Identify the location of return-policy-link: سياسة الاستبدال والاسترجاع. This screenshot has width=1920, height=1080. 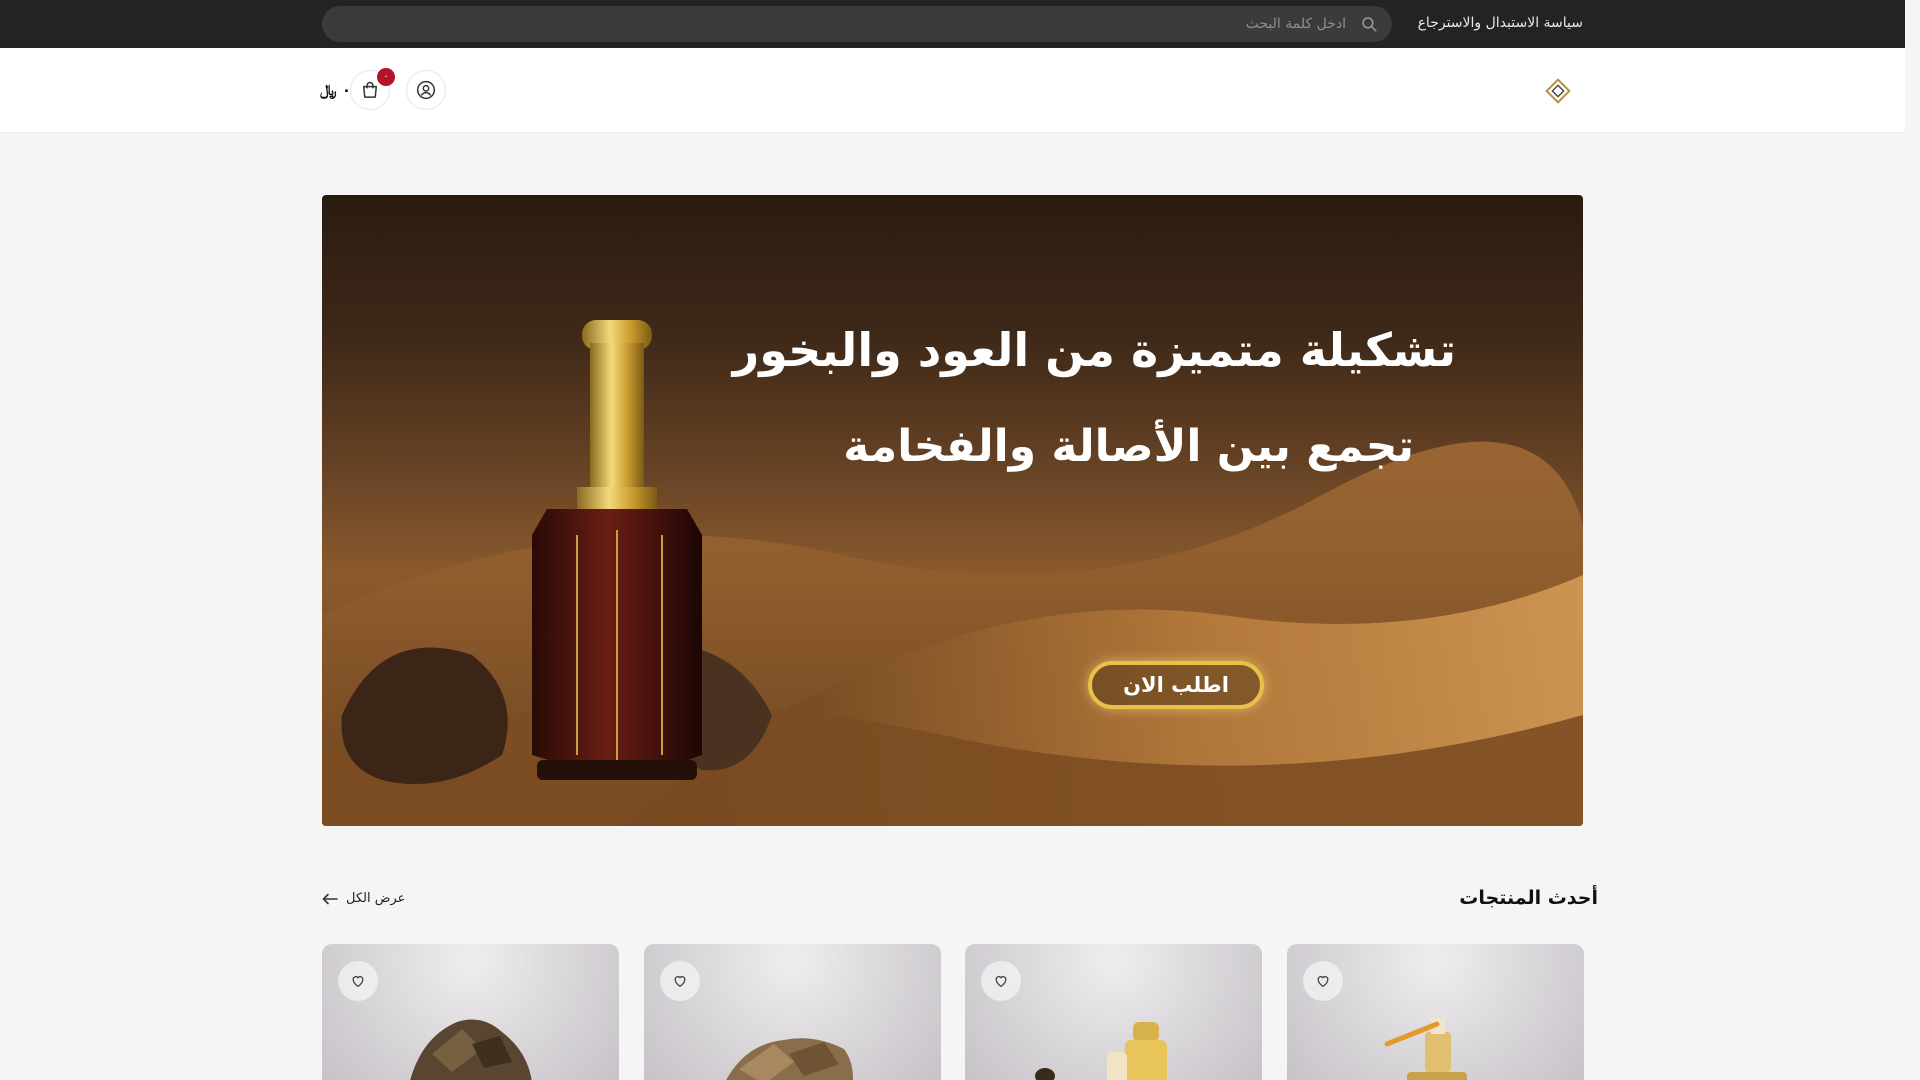
(1500, 23).